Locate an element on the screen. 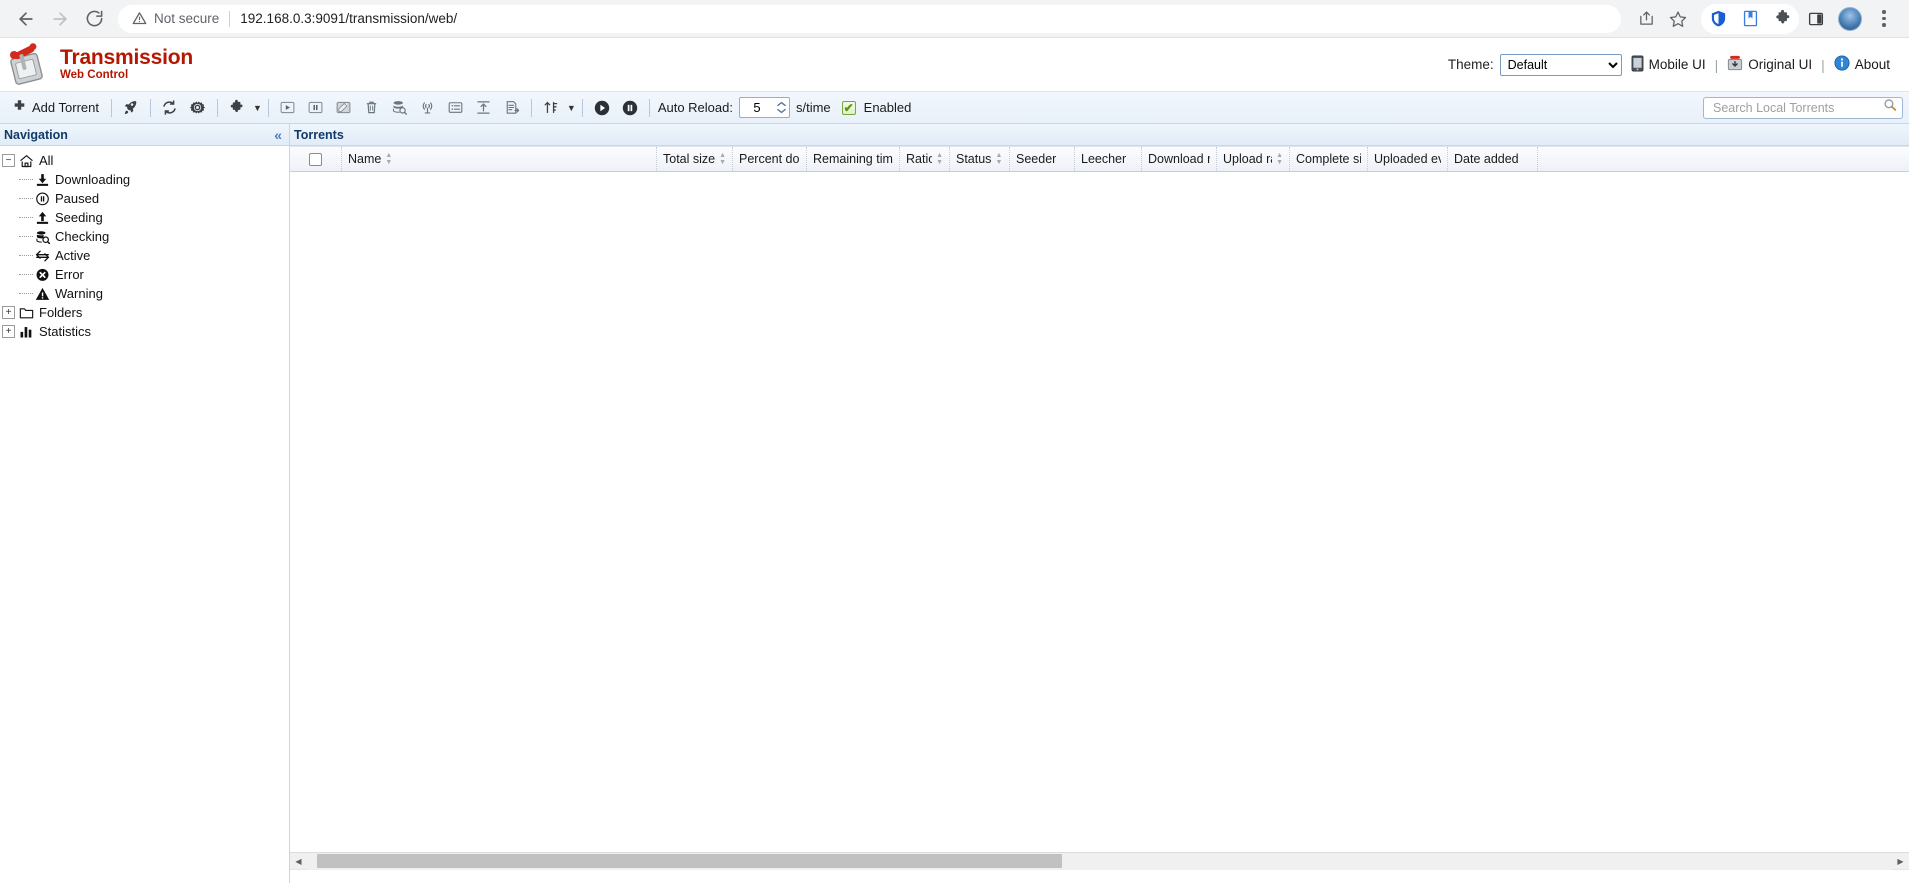 This screenshot has width=1909, height=883. three-dot-menu-icon is located at coordinates (1884, 19).